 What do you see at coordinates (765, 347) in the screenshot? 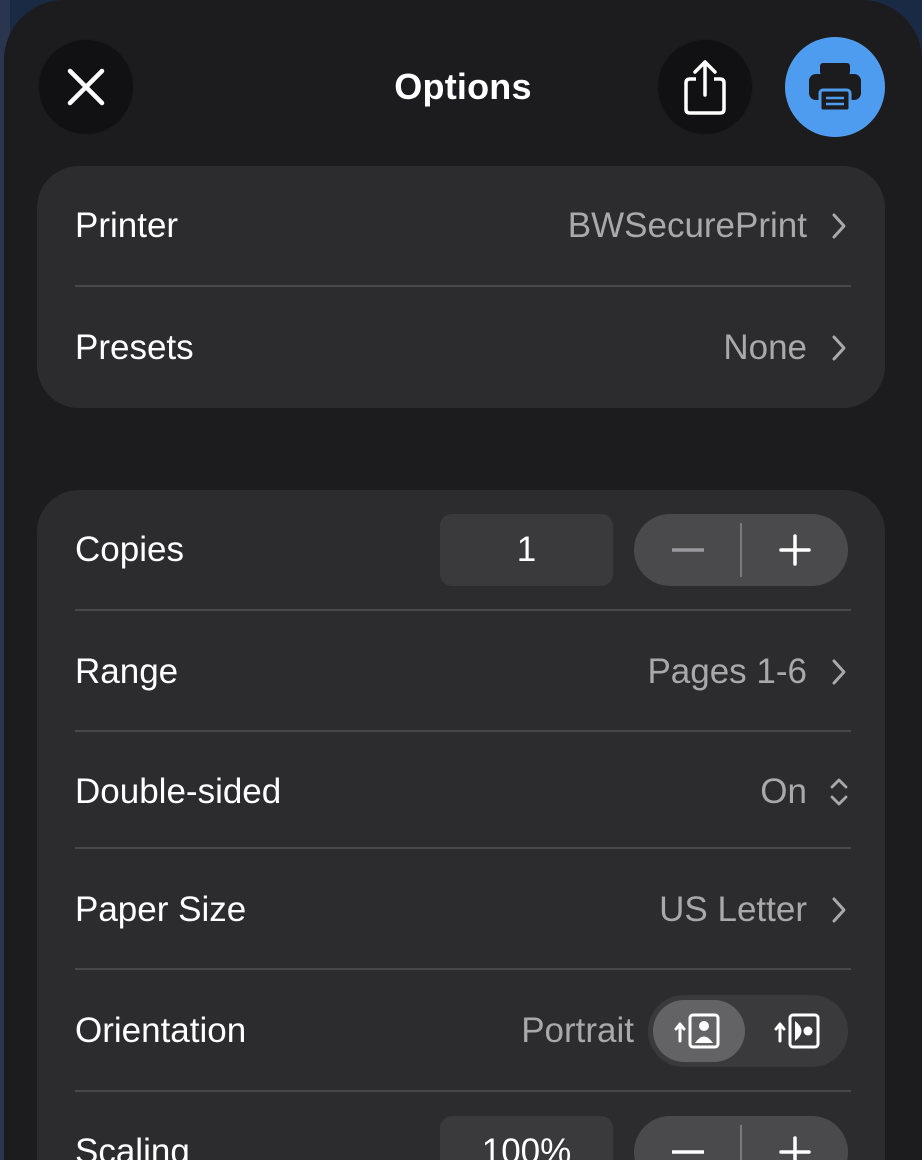
I see `presets-value: None` at bounding box center [765, 347].